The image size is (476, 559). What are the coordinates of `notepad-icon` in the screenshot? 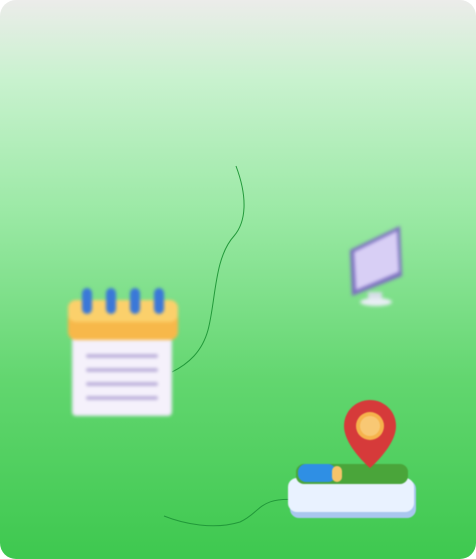 It's located at (123, 352).